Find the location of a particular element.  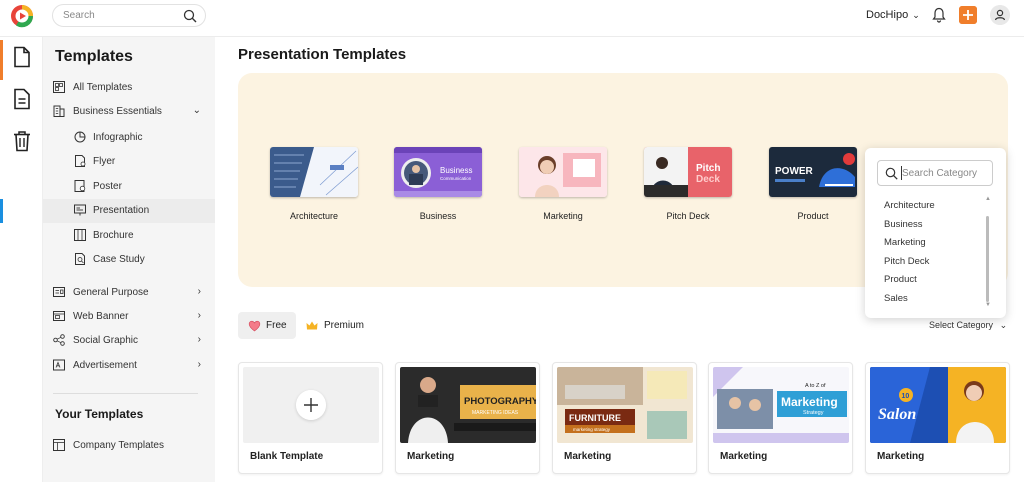

create-button is located at coordinates (968, 15).